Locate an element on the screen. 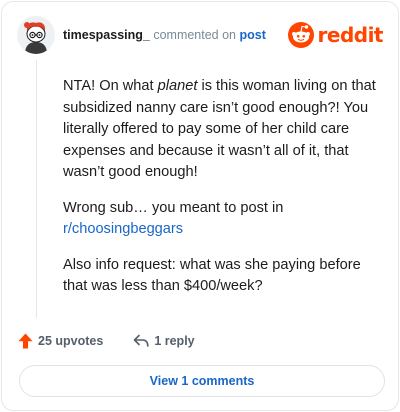  view-comments-button: View 1 comments is located at coordinates (202, 381).